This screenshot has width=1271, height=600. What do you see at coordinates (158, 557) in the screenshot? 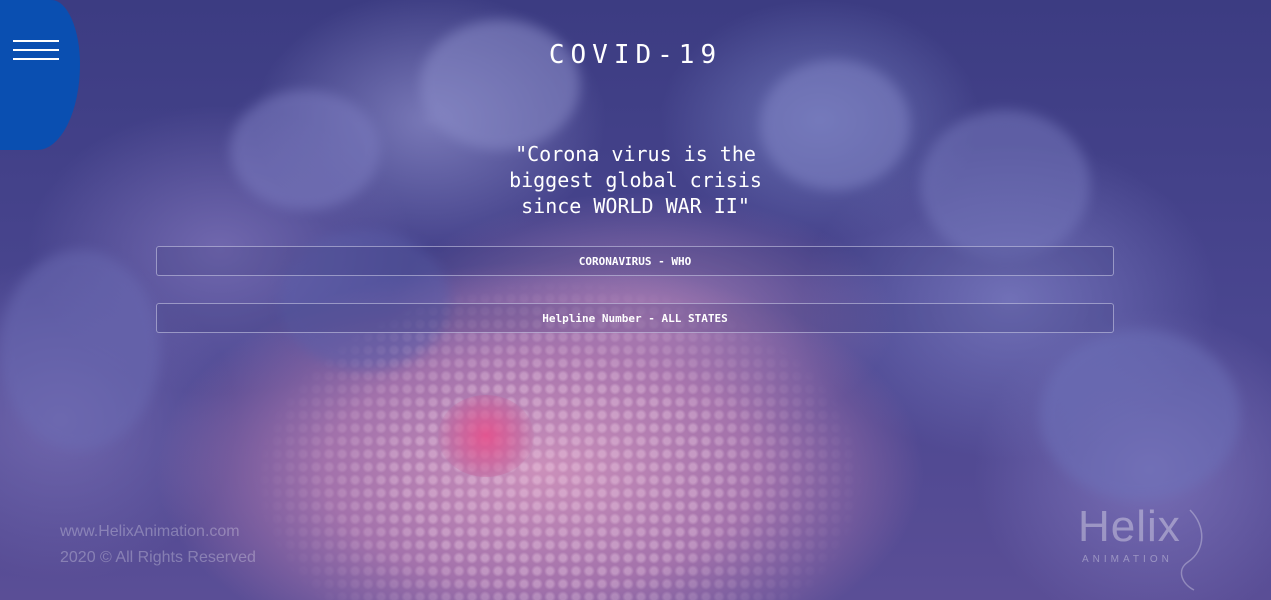
I see `watermark-copyright: 2020 © All Rights Reserved` at bounding box center [158, 557].